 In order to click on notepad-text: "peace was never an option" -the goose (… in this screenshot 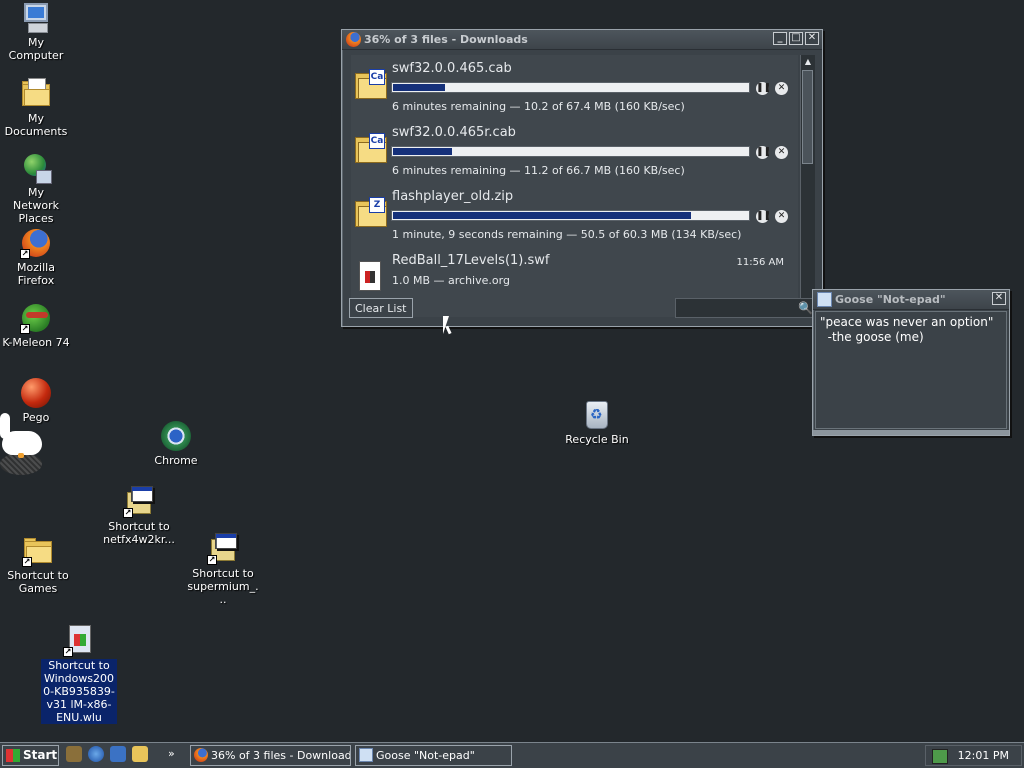, I will do `click(911, 370)`.